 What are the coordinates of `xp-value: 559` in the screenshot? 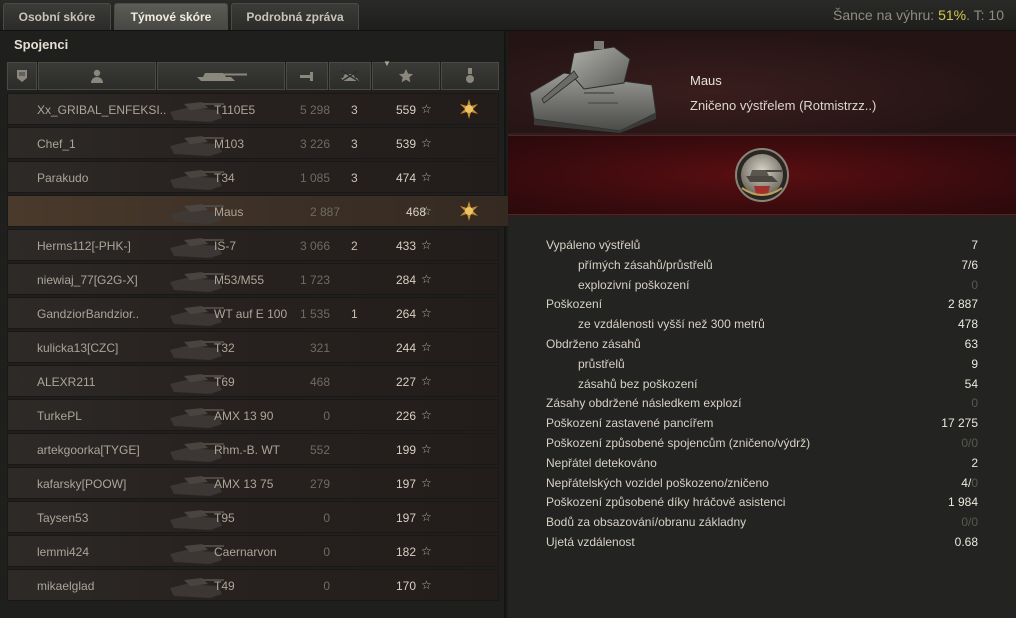 It's located at (405, 110).